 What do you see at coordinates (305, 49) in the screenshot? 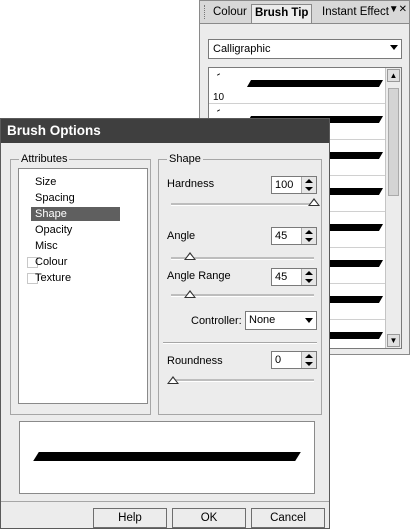
I see `brush-preset-dropdown: Calligraphic` at bounding box center [305, 49].